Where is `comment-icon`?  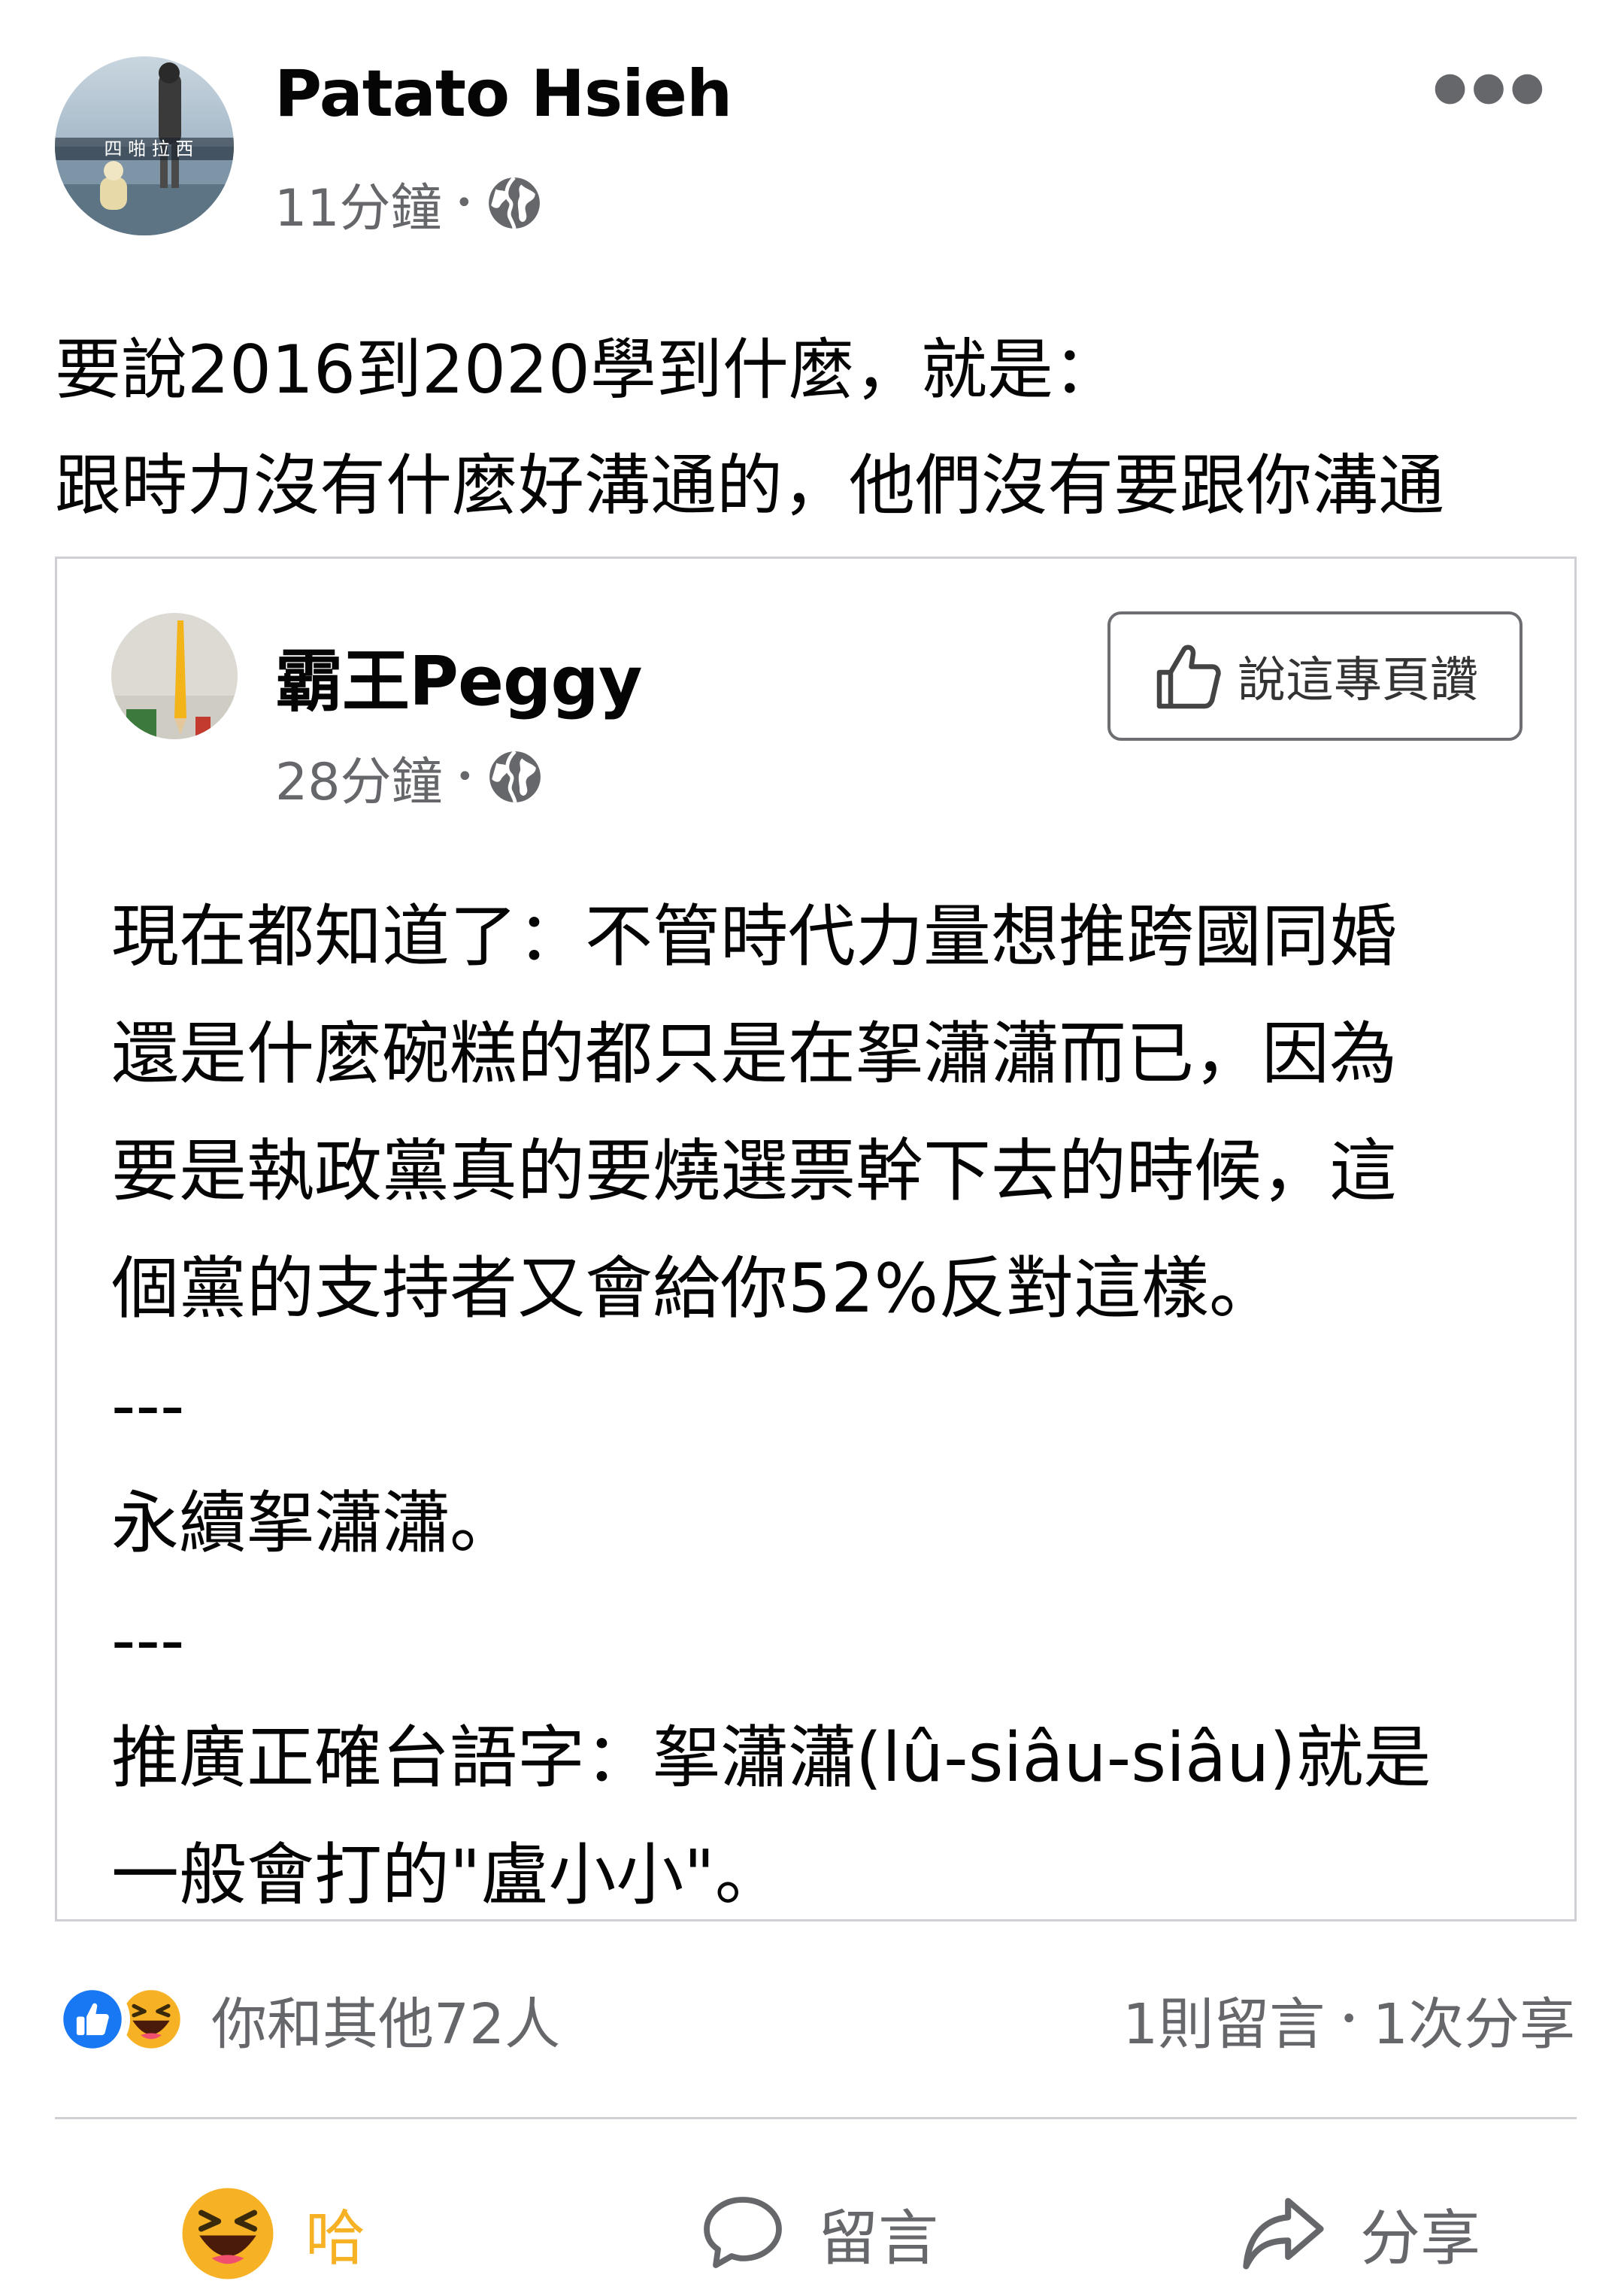 comment-icon is located at coordinates (743, 2232).